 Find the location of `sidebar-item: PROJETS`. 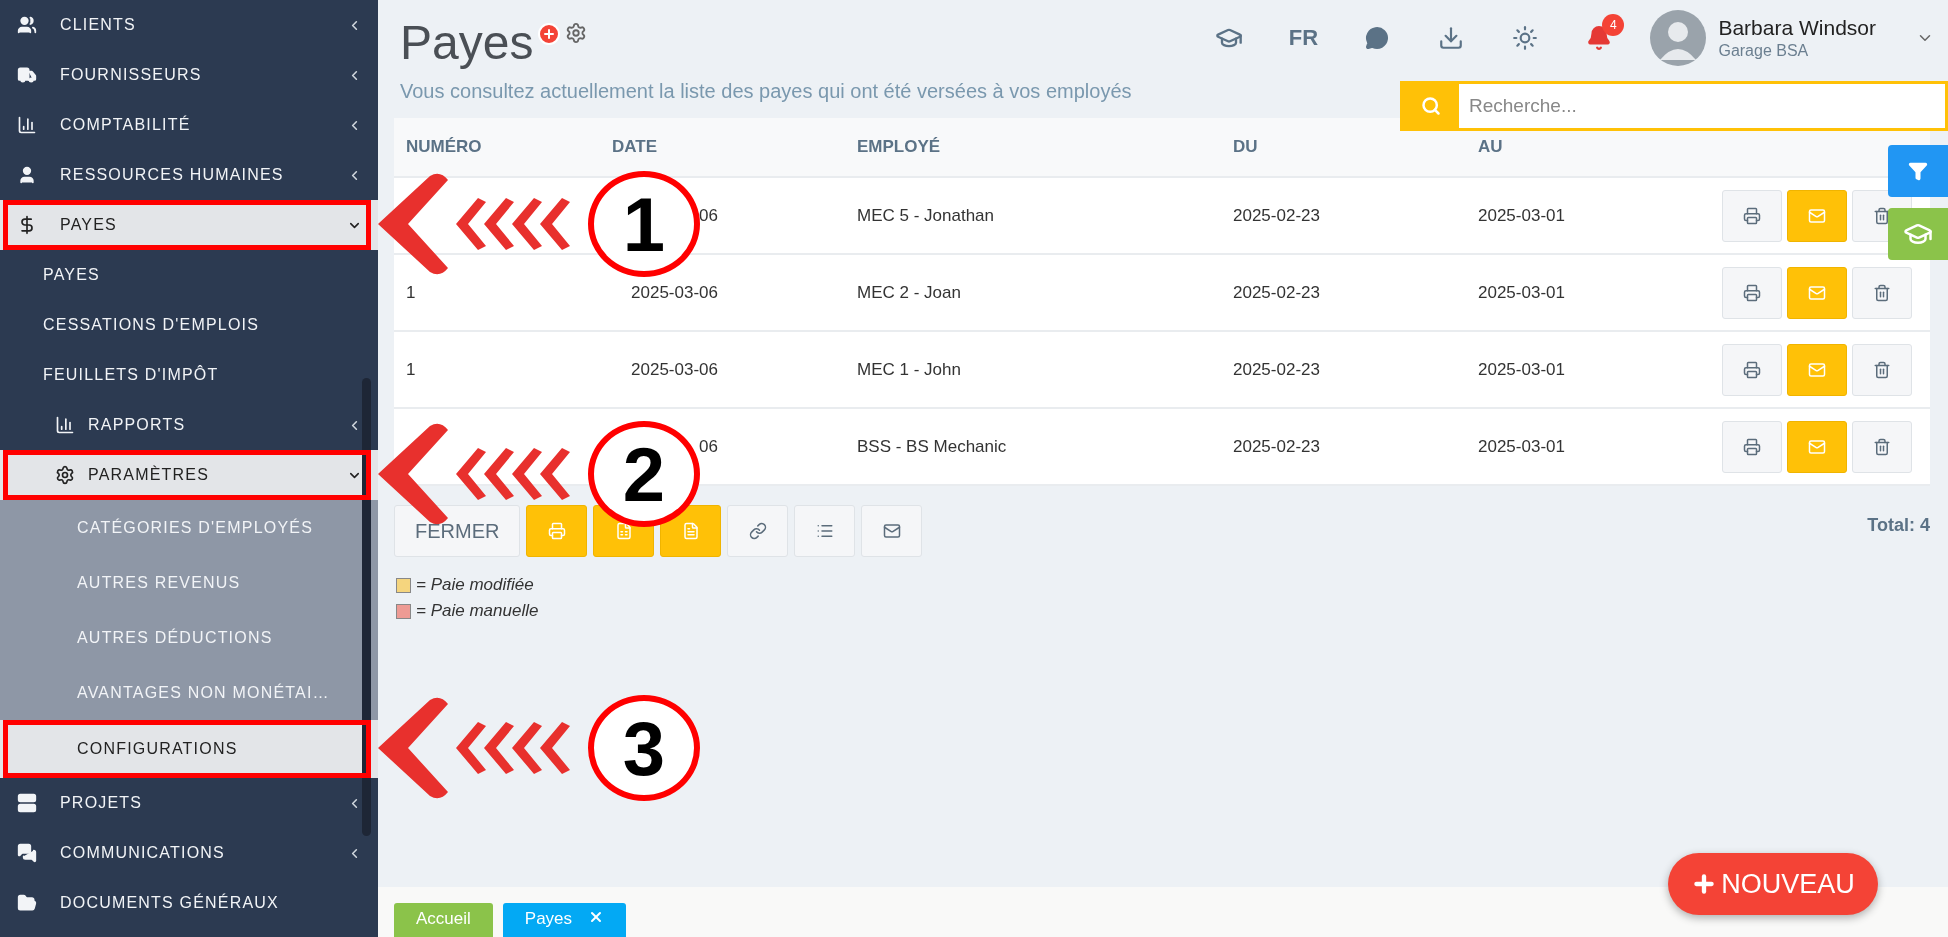

sidebar-item: PROJETS is located at coordinates (189, 803).